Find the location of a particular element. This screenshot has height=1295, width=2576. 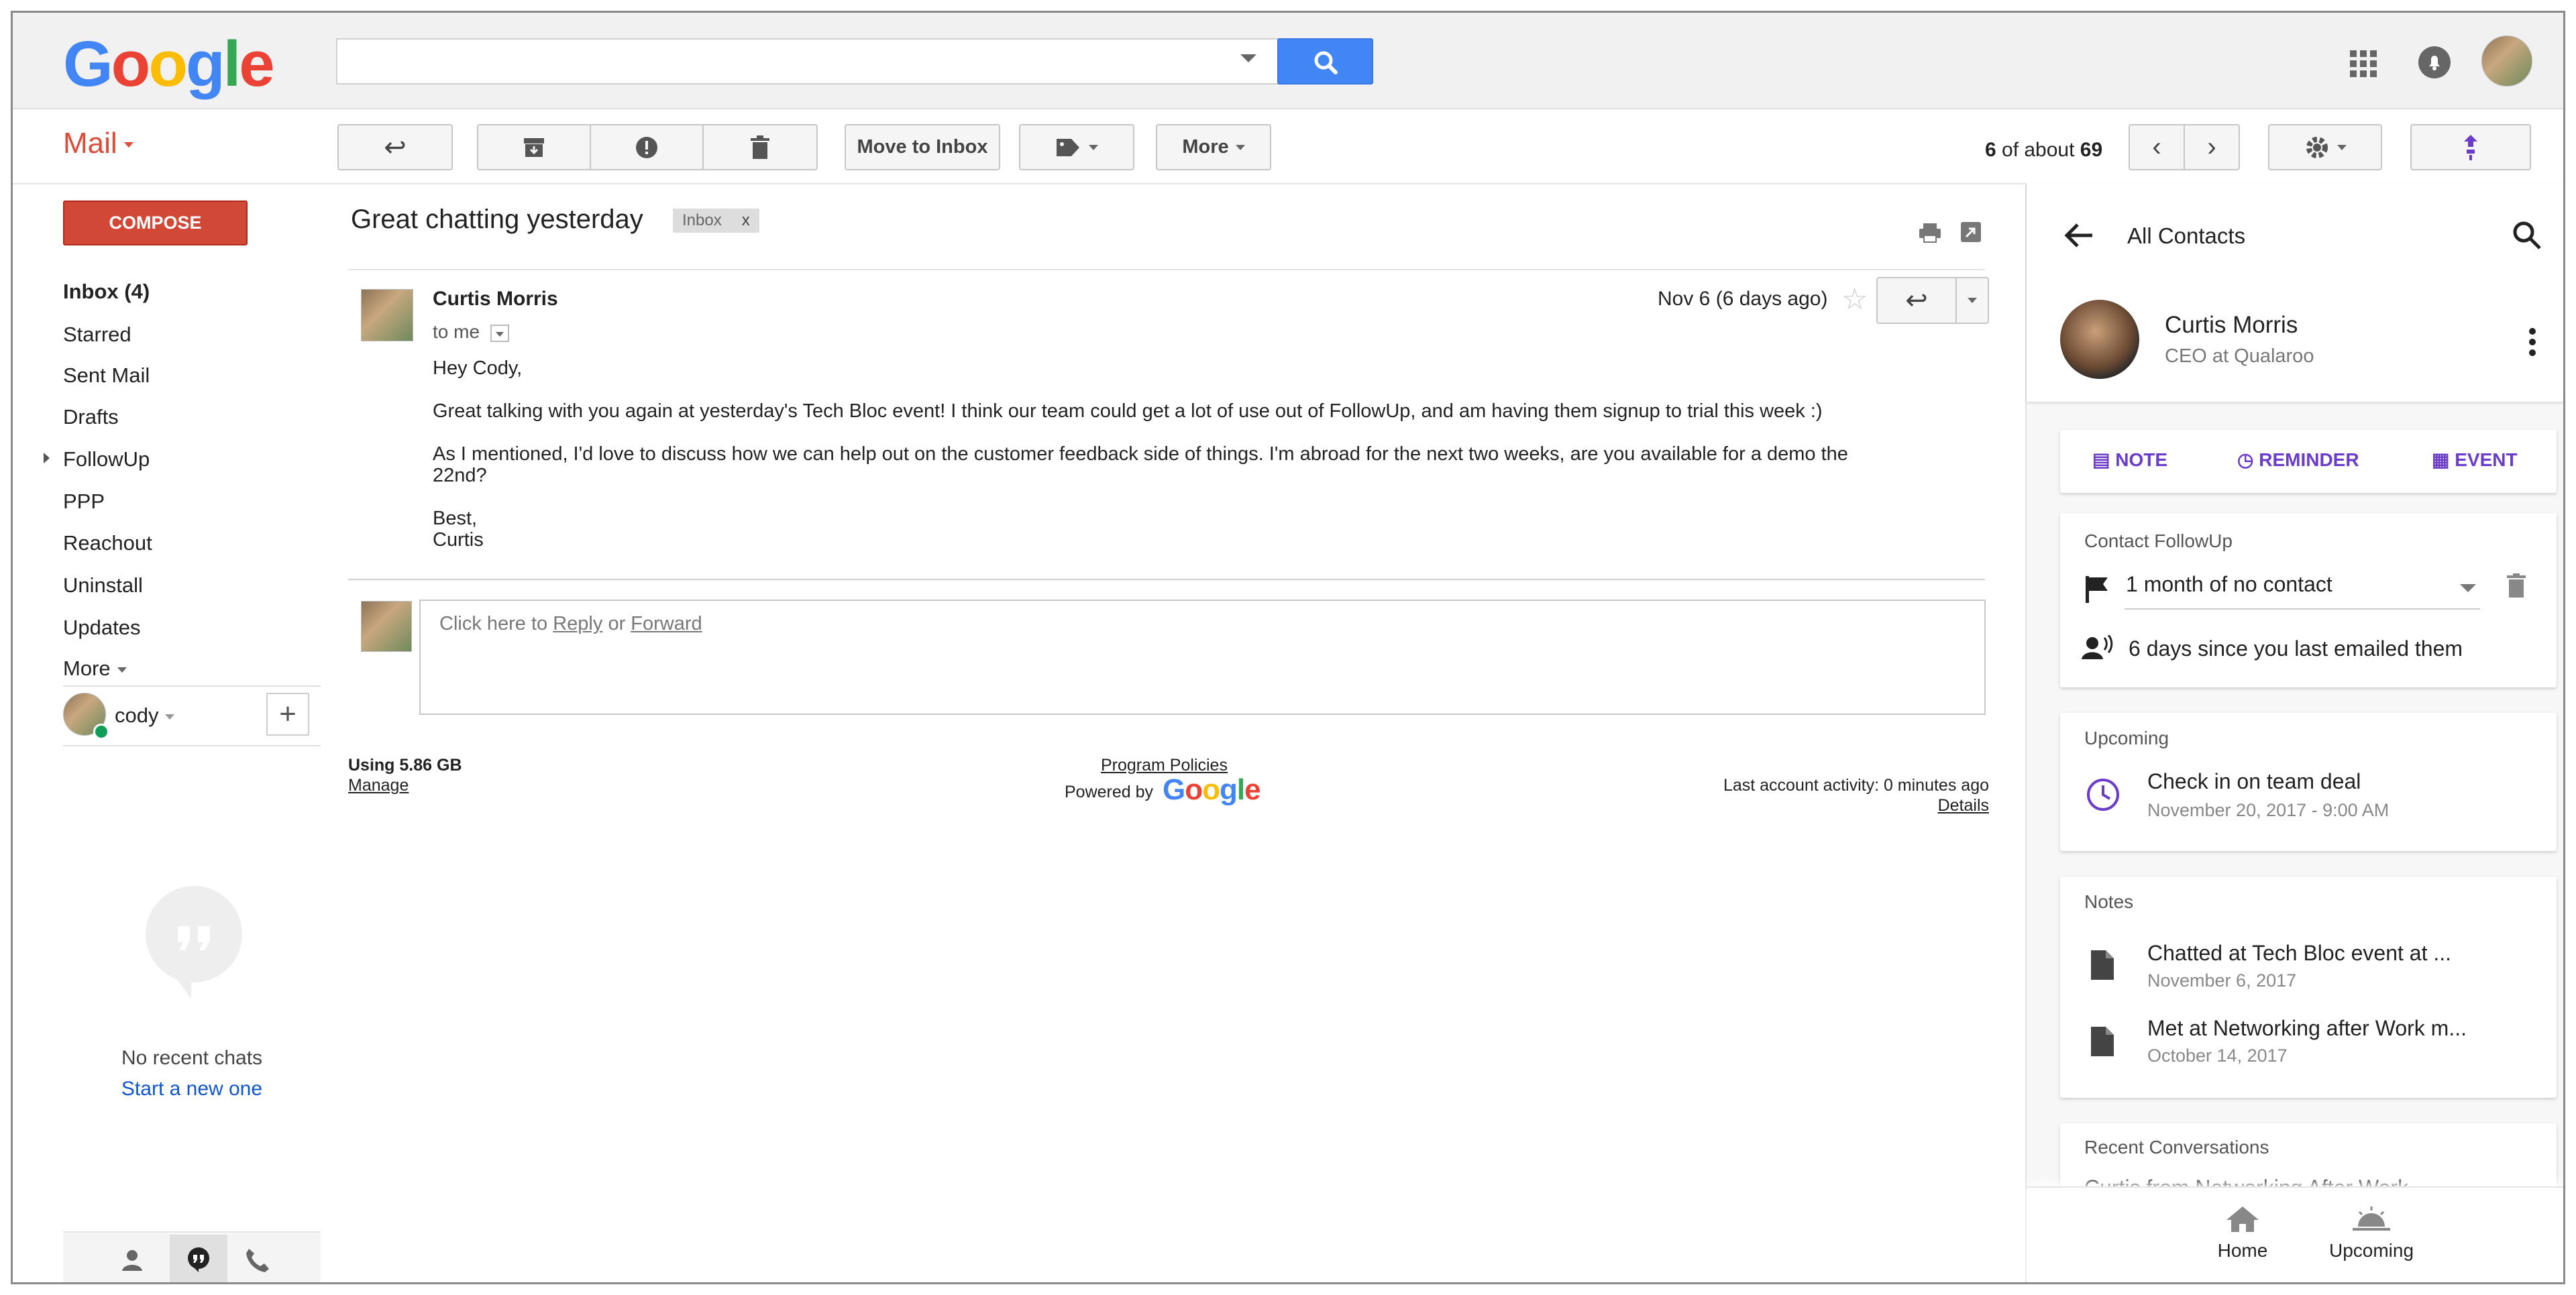

new-window-icon is located at coordinates (1971, 232).